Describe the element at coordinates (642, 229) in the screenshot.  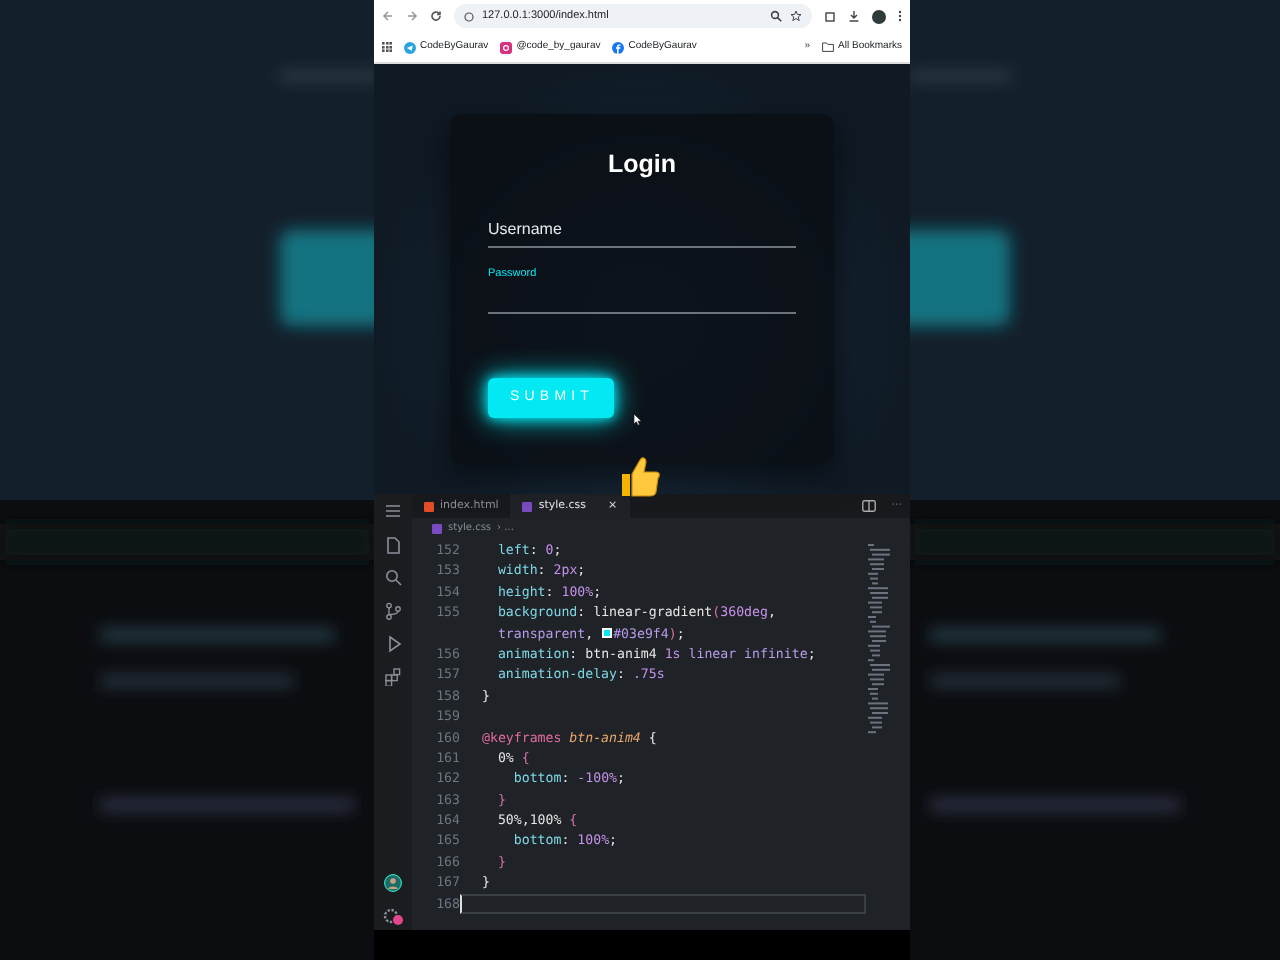
I see `username-field: Username` at that location.